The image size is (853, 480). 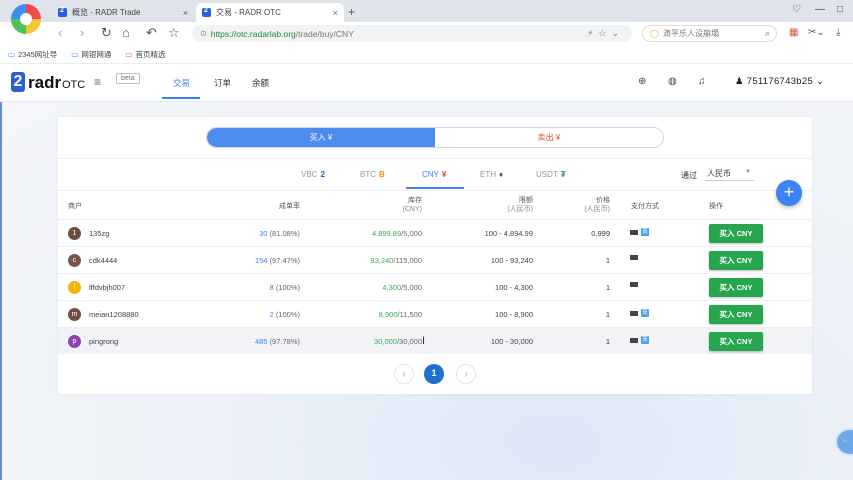 I want to click on payment-currency-select: 人民币 ▼, so click(x=729, y=173).